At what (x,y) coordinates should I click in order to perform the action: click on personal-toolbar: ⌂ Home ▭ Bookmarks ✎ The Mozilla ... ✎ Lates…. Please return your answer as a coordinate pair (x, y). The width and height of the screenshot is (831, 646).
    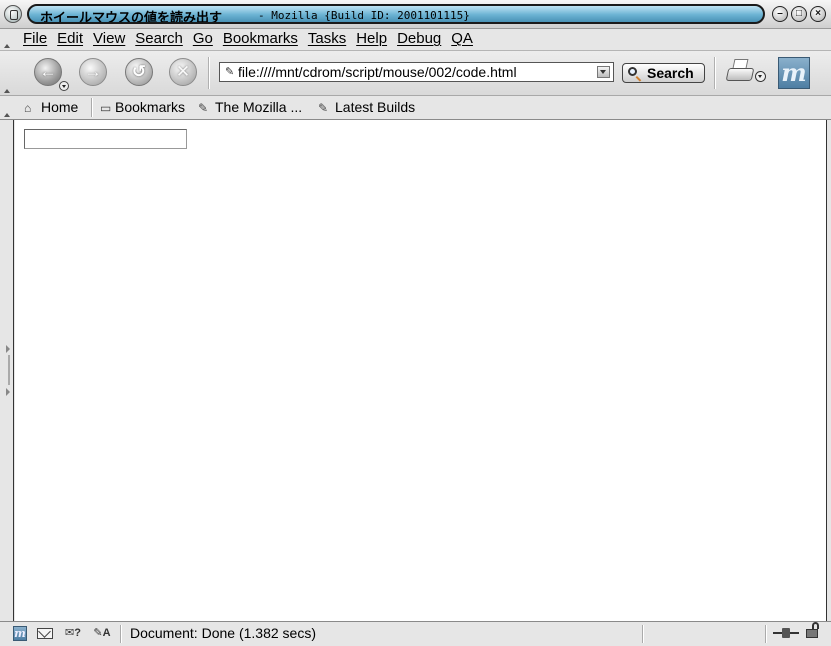
    Looking at the image, I should click on (415, 108).